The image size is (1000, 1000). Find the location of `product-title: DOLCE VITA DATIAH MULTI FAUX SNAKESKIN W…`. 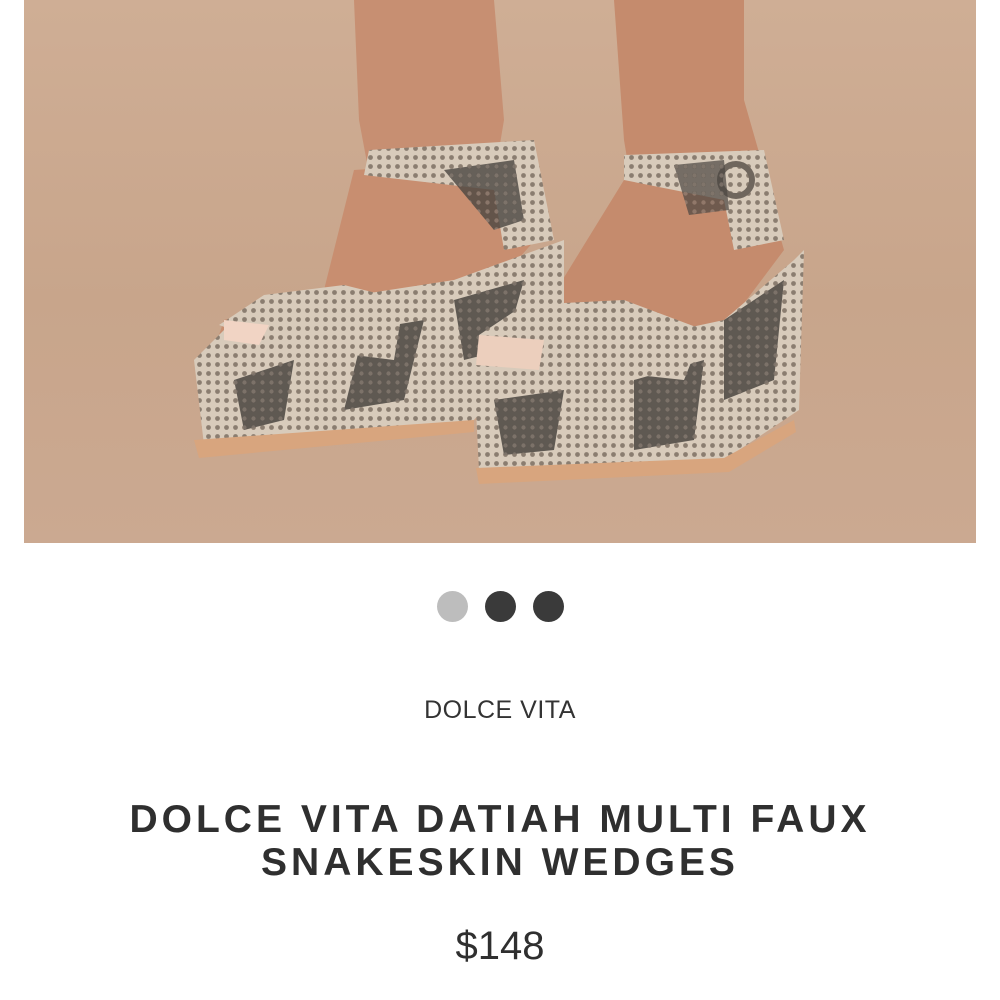

product-title: DOLCE VITA DATIAH MULTI FAUX SNAKESKIN W… is located at coordinates (500, 841).